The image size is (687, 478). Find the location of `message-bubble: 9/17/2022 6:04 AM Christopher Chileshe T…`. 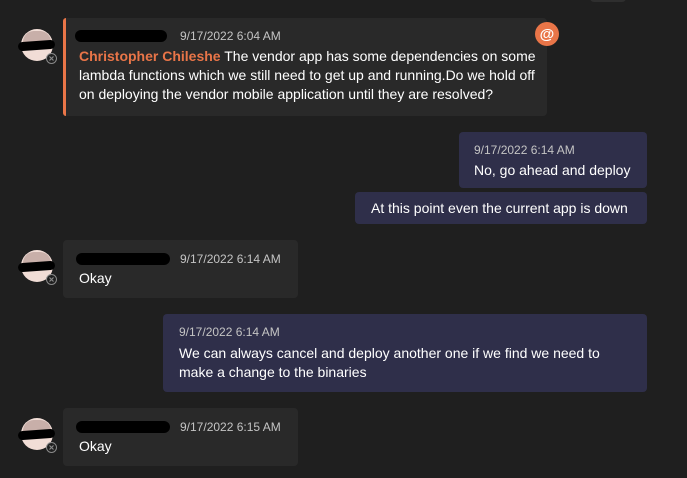

message-bubble: 9/17/2022 6:04 AM Christopher Chileshe T… is located at coordinates (305, 67).